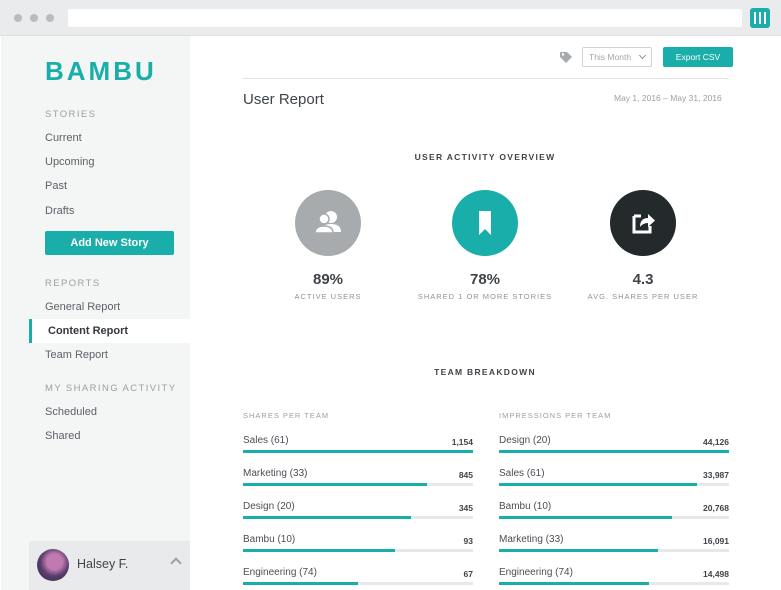 The width and height of the screenshot is (781, 590). I want to click on user-menu: Halsey F., so click(109, 565).